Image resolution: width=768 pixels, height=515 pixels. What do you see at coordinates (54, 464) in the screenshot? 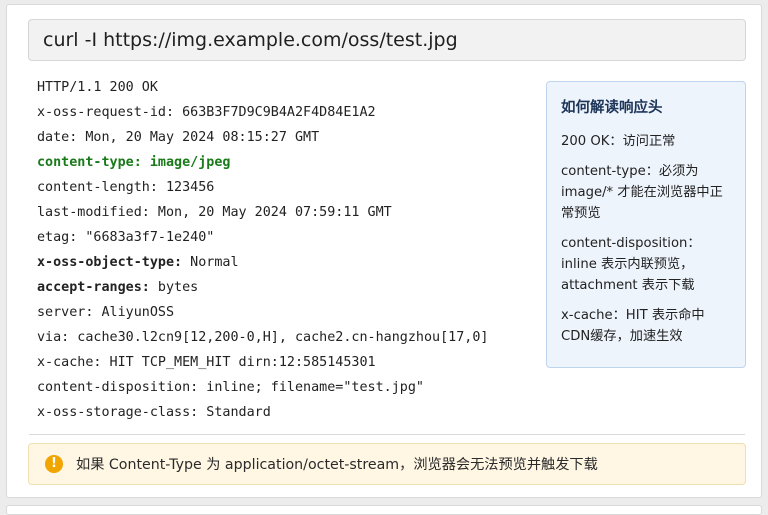
I see `exclamation-circle-icon: !` at bounding box center [54, 464].